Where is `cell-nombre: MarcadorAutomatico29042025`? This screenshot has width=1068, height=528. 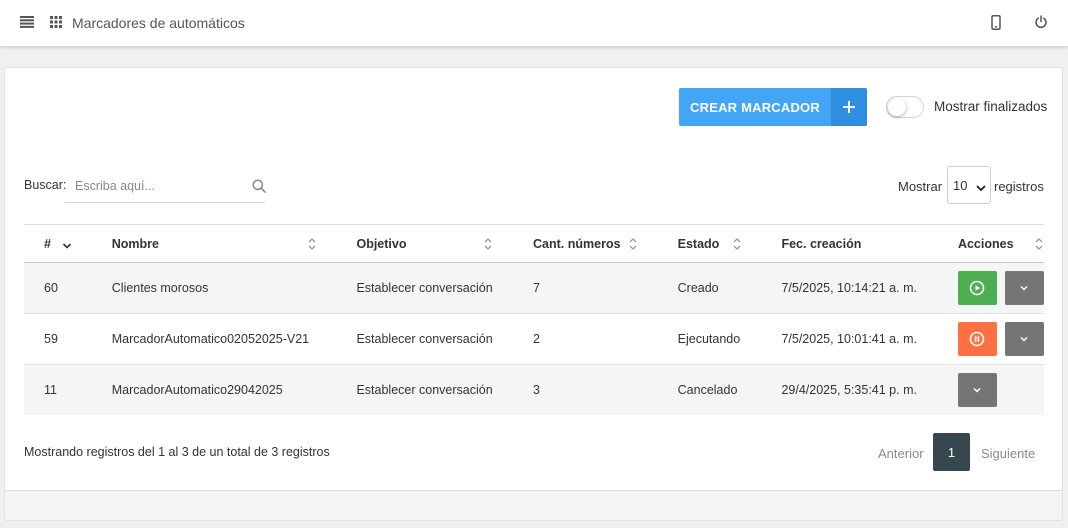
cell-nombre: MarcadorAutomatico29042025 is located at coordinates (234, 389).